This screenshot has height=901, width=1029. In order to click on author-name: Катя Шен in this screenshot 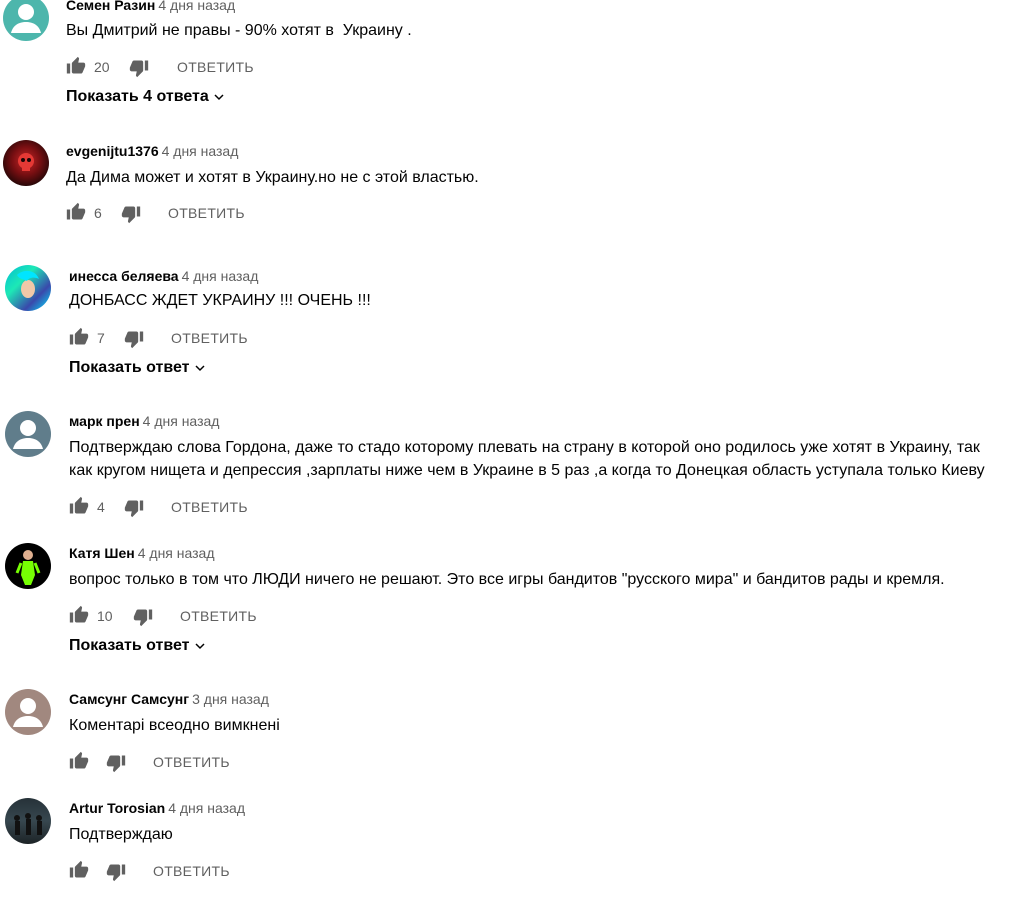, I will do `click(102, 553)`.